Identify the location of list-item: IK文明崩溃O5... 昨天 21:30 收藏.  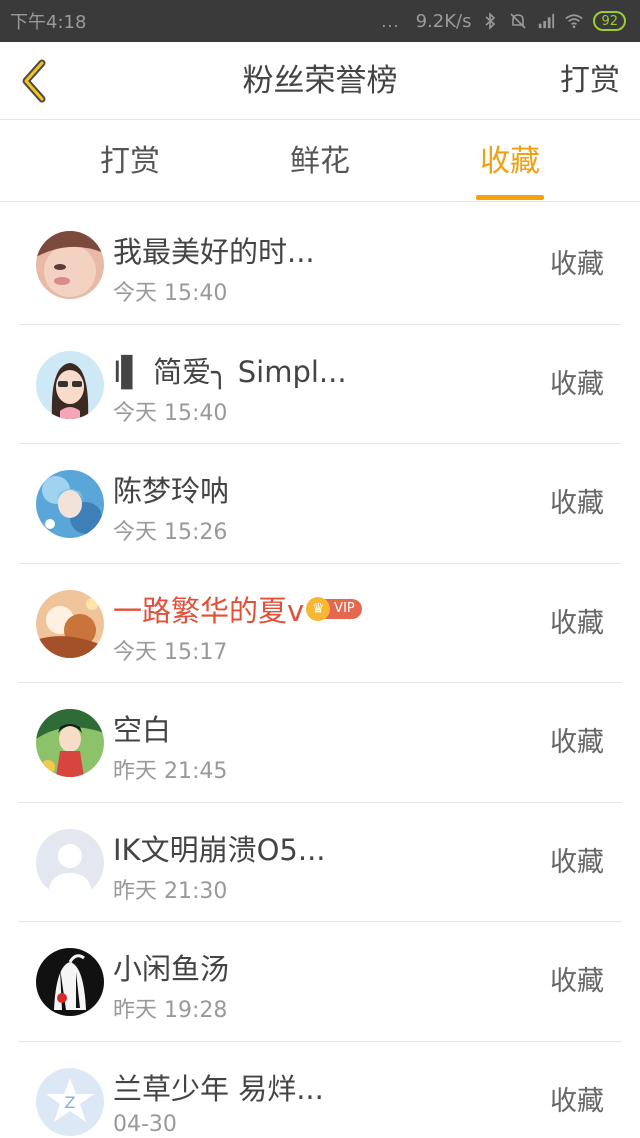
(320, 862).